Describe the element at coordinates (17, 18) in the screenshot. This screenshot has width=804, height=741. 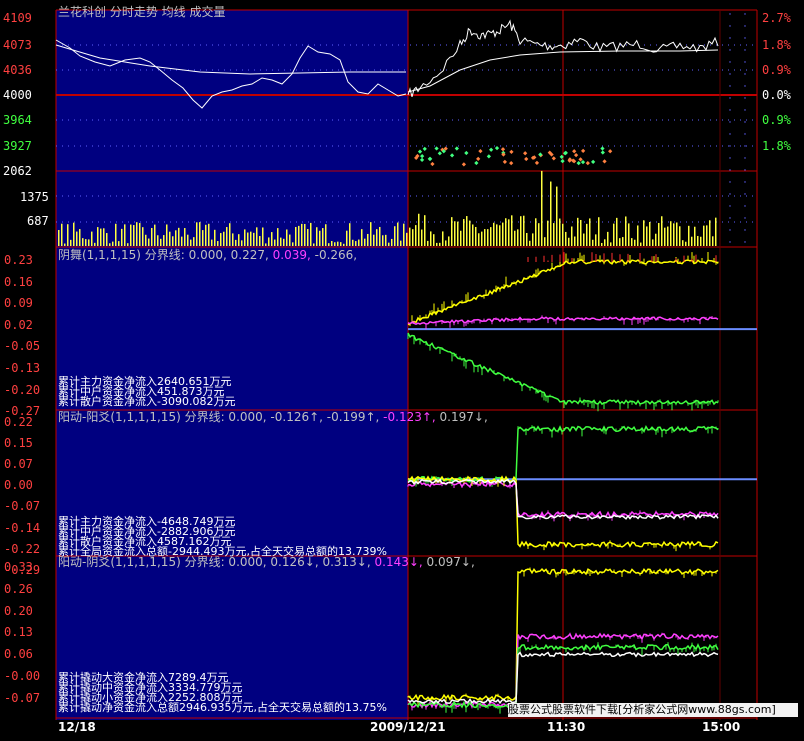
I see `price-tick-4109: 4109` at that location.